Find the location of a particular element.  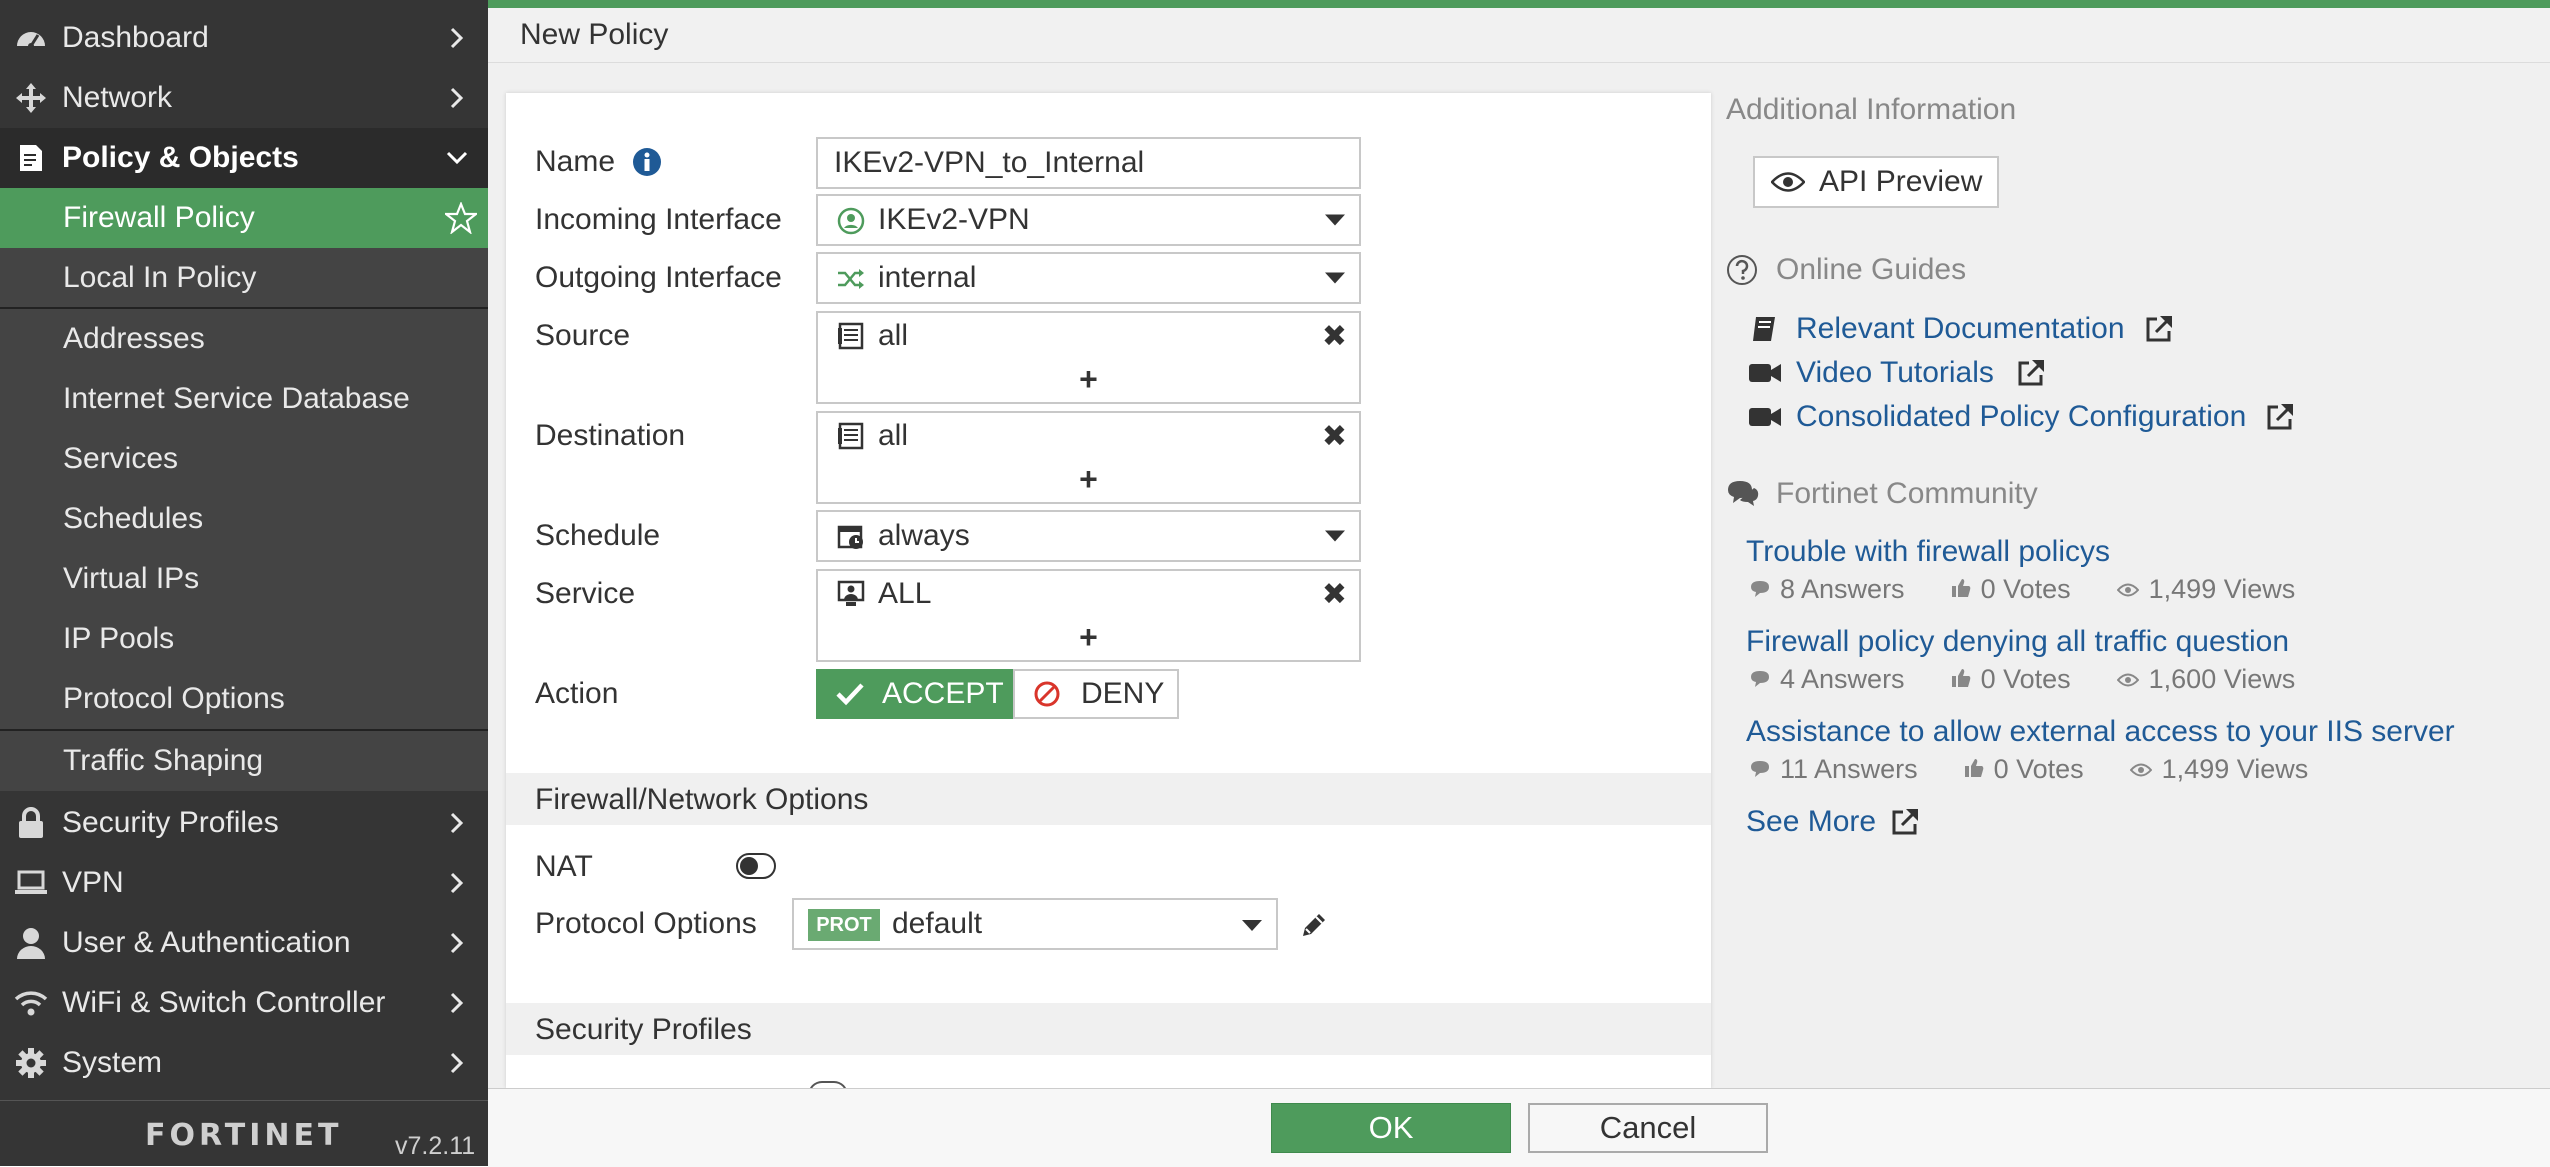

service-icon is located at coordinates (851, 594).